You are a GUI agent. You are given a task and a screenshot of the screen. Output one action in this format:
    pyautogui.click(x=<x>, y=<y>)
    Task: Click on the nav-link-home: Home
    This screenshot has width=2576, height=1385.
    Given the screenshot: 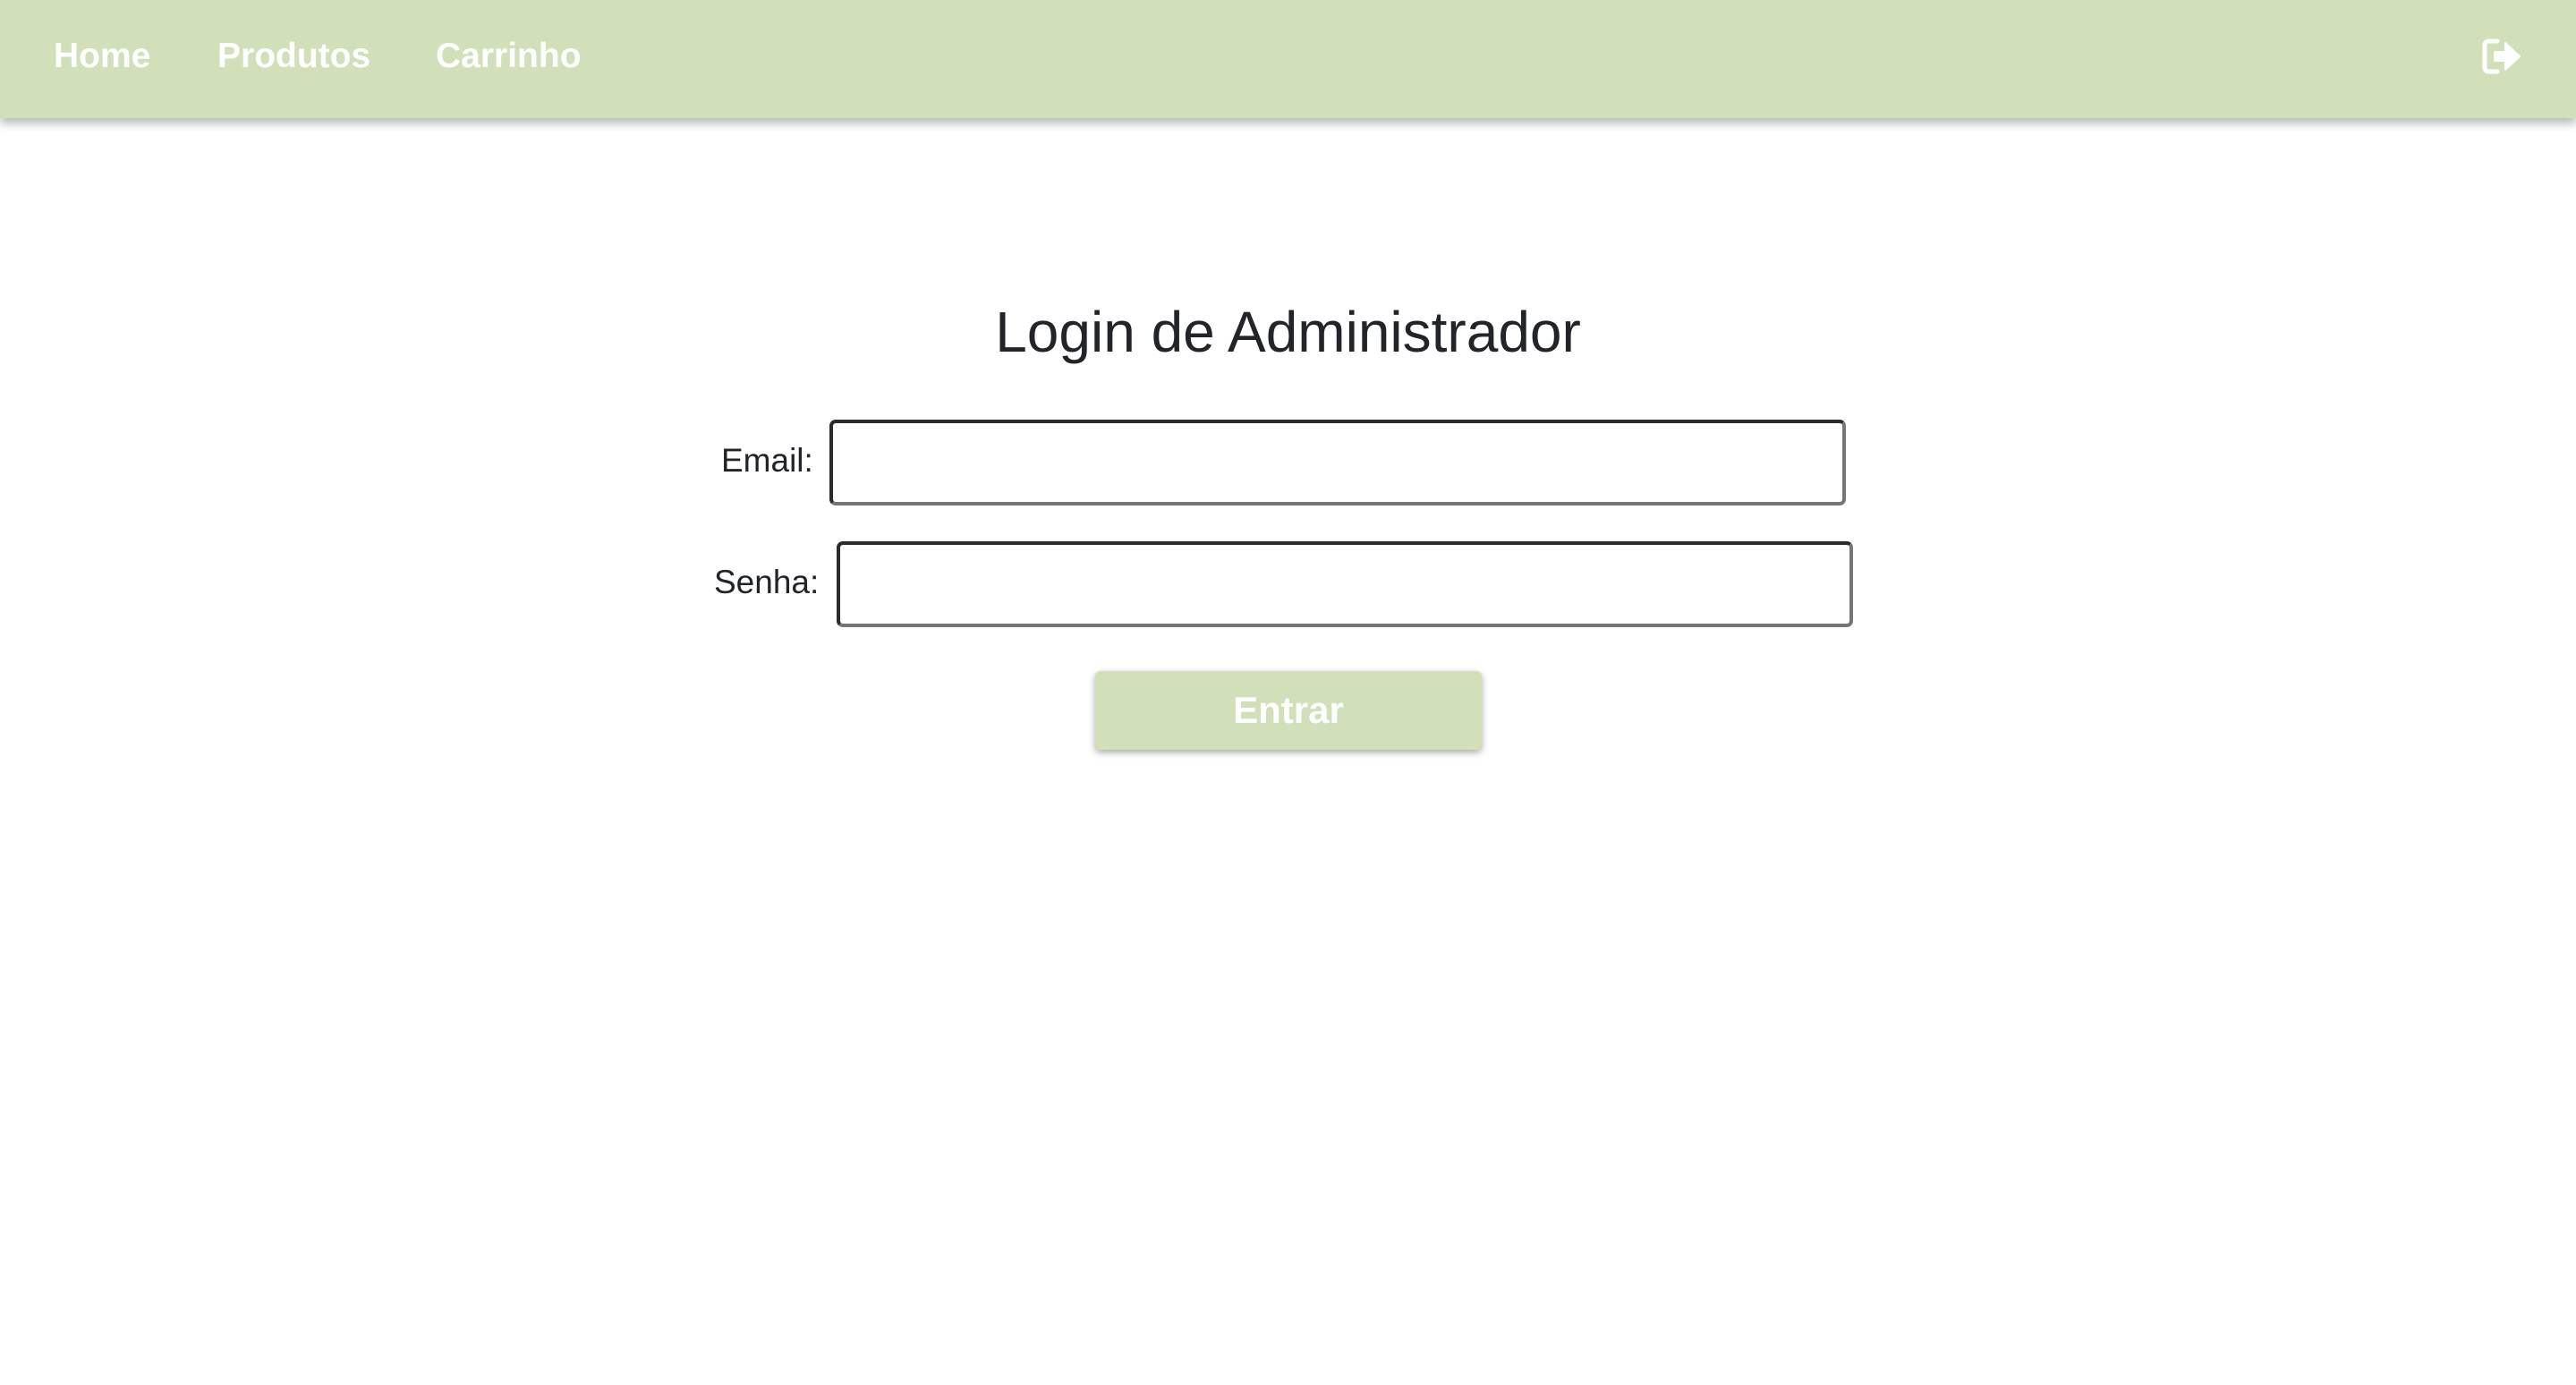 What is the action you would take?
    pyautogui.click(x=102, y=56)
    